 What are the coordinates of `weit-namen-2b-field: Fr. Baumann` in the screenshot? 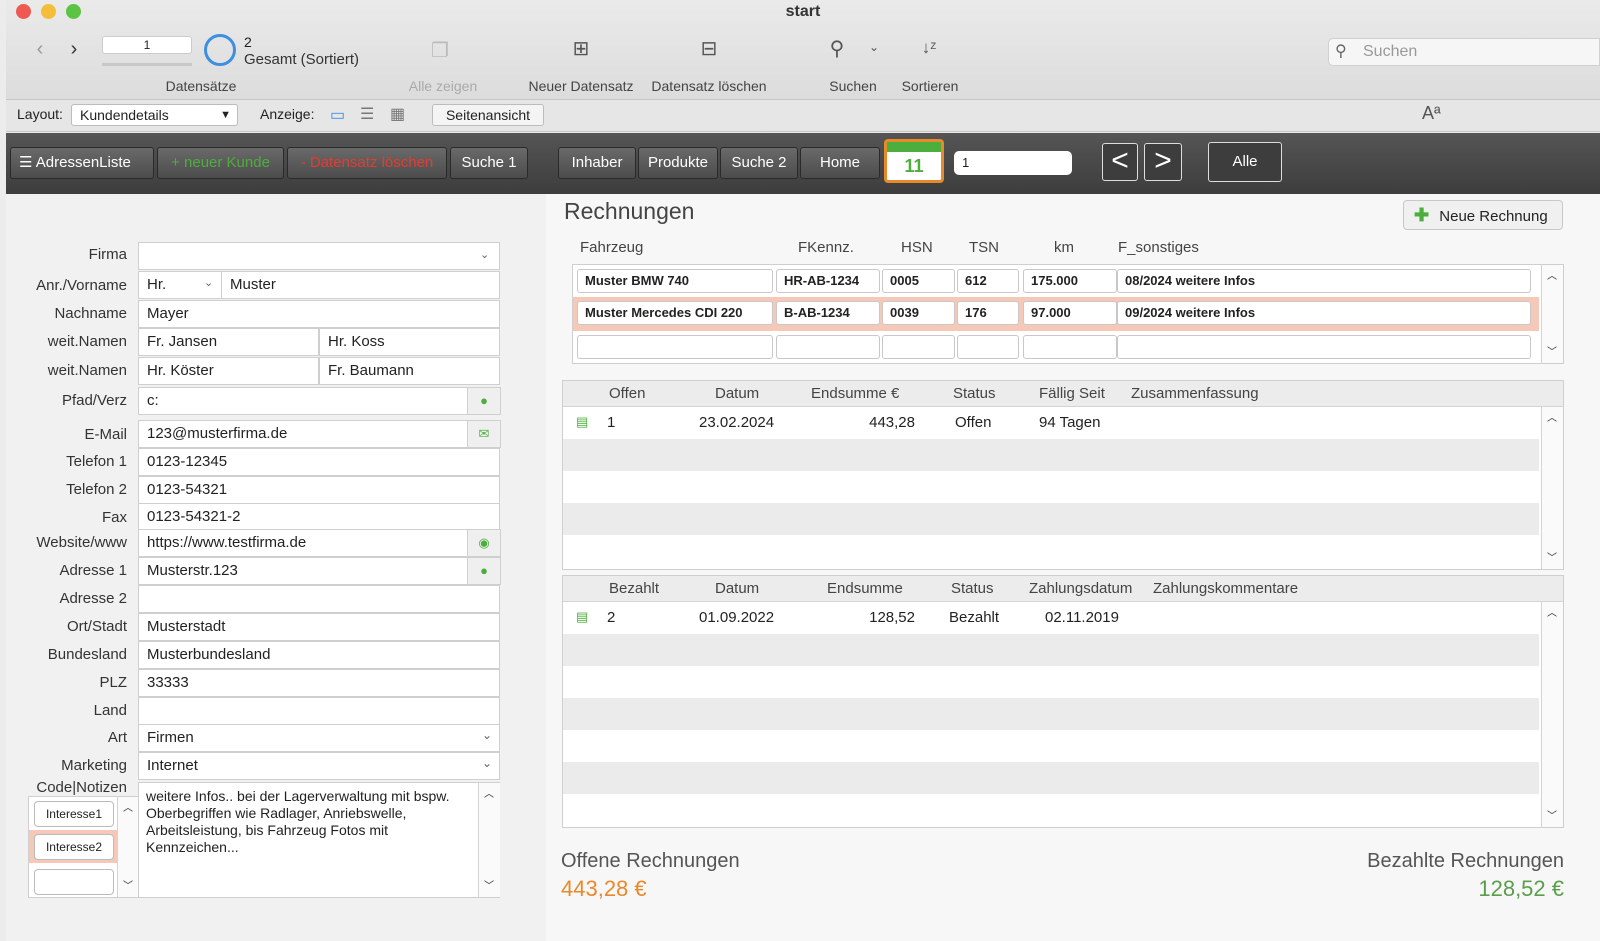 It's located at (409, 371).